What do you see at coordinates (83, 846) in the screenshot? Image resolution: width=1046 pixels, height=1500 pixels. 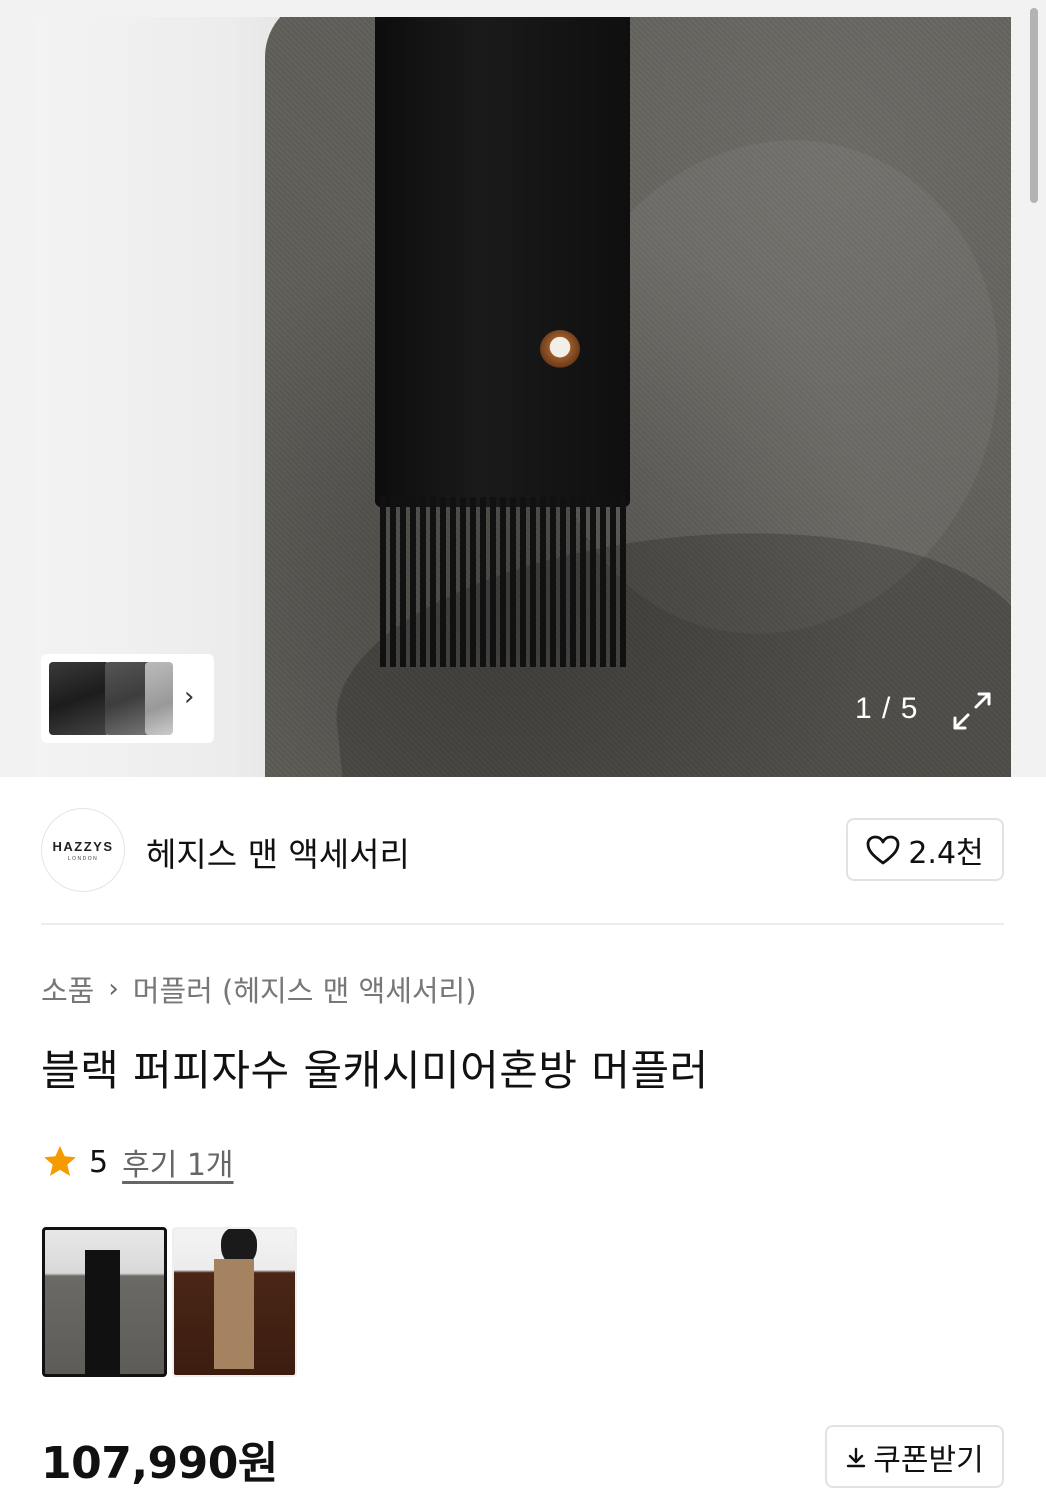 I see `brand-logo-text: HAZZYS` at bounding box center [83, 846].